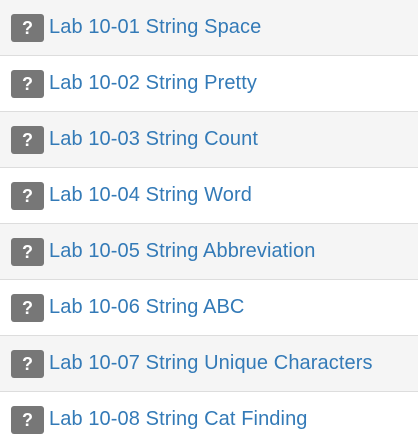 The image size is (418, 448). What do you see at coordinates (182, 251) in the screenshot?
I see `problem-link-10-05: Lab 10-05 String Abbreviation` at bounding box center [182, 251].